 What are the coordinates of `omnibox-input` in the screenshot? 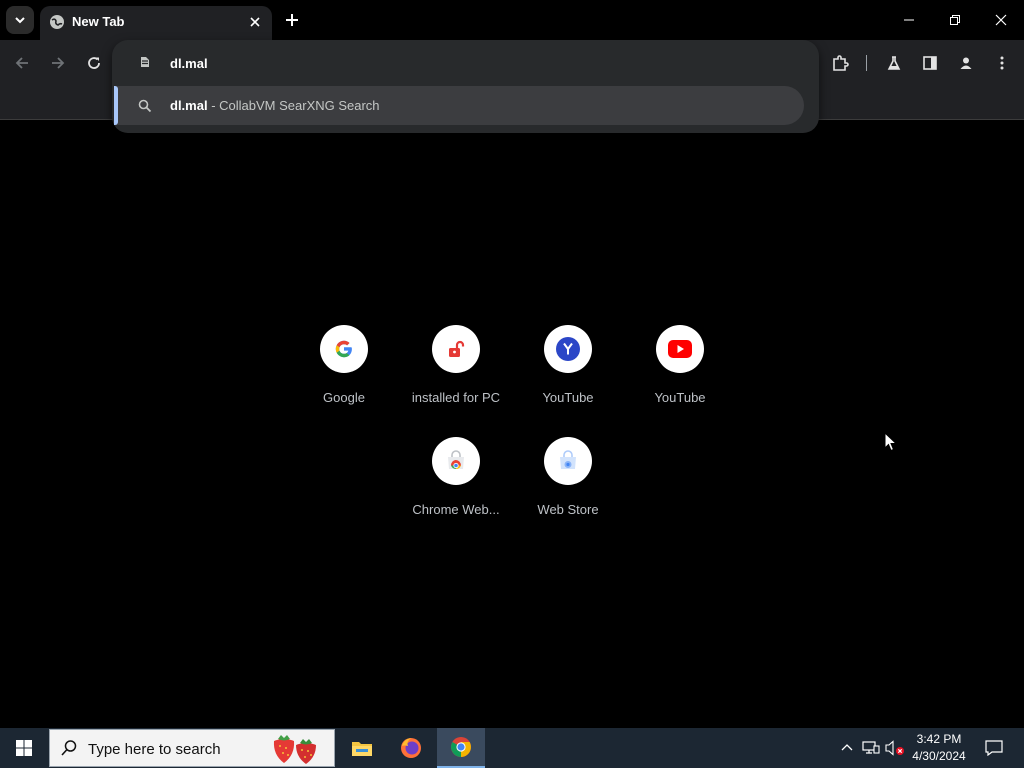 It's located at (450, 63).